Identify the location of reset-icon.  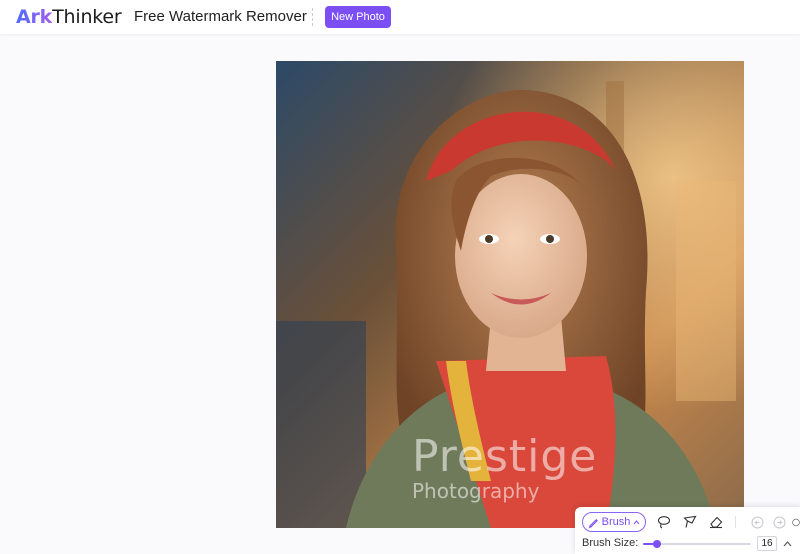
(796, 522).